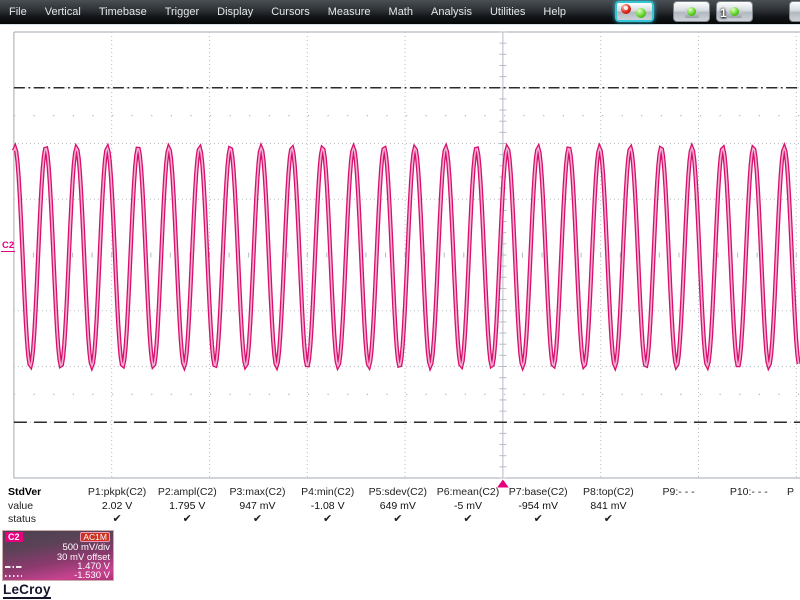  Describe the element at coordinates (626, 9) in the screenshot. I see `alarm-clock-icon` at that location.